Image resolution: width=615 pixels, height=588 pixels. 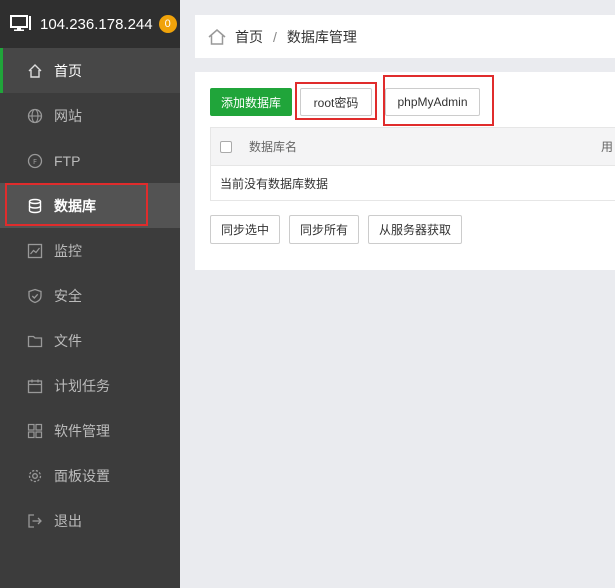 I want to click on sidebar-item-security: 安全, so click(x=90, y=295).